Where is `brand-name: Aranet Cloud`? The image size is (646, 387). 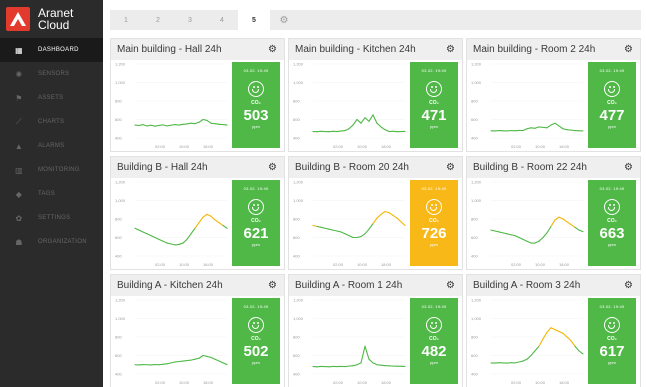 brand-name: Aranet Cloud is located at coordinates (55, 19).